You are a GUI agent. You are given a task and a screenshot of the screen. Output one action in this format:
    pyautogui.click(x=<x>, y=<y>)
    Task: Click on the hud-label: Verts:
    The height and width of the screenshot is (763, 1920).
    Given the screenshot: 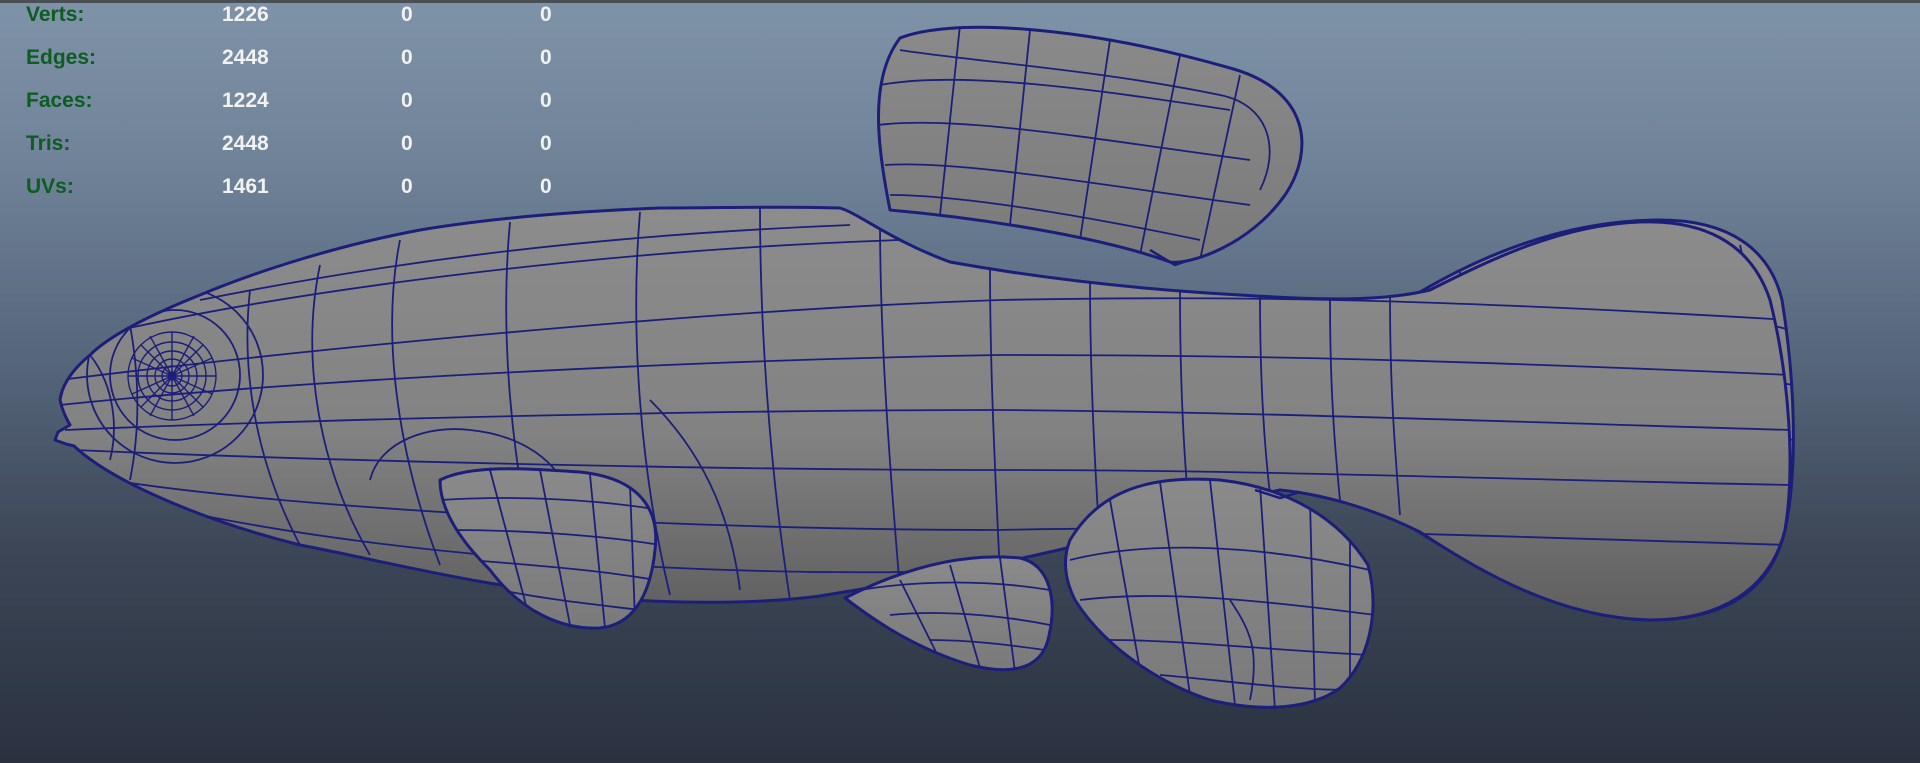 What is the action you would take?
    pyautogui.click(x=55, y=14)
    